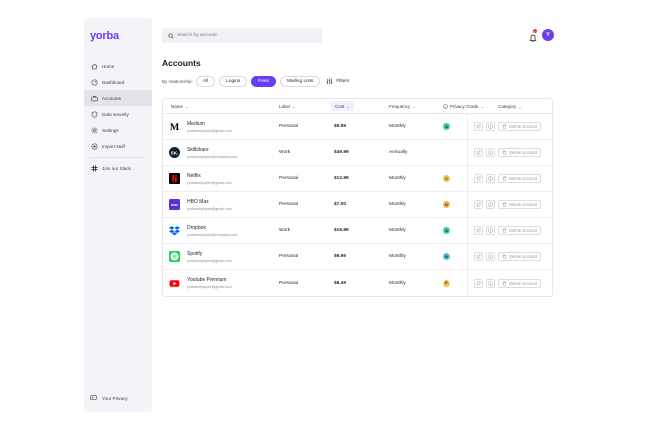  Describe the element at coordinates (402, 106) in the screenshot. I see `column-header-frequency: Frequency ⌄` at that location.